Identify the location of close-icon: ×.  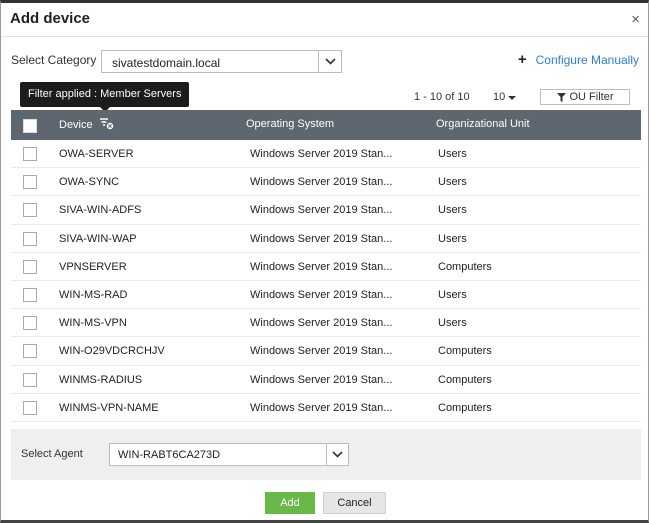
(635, 19).